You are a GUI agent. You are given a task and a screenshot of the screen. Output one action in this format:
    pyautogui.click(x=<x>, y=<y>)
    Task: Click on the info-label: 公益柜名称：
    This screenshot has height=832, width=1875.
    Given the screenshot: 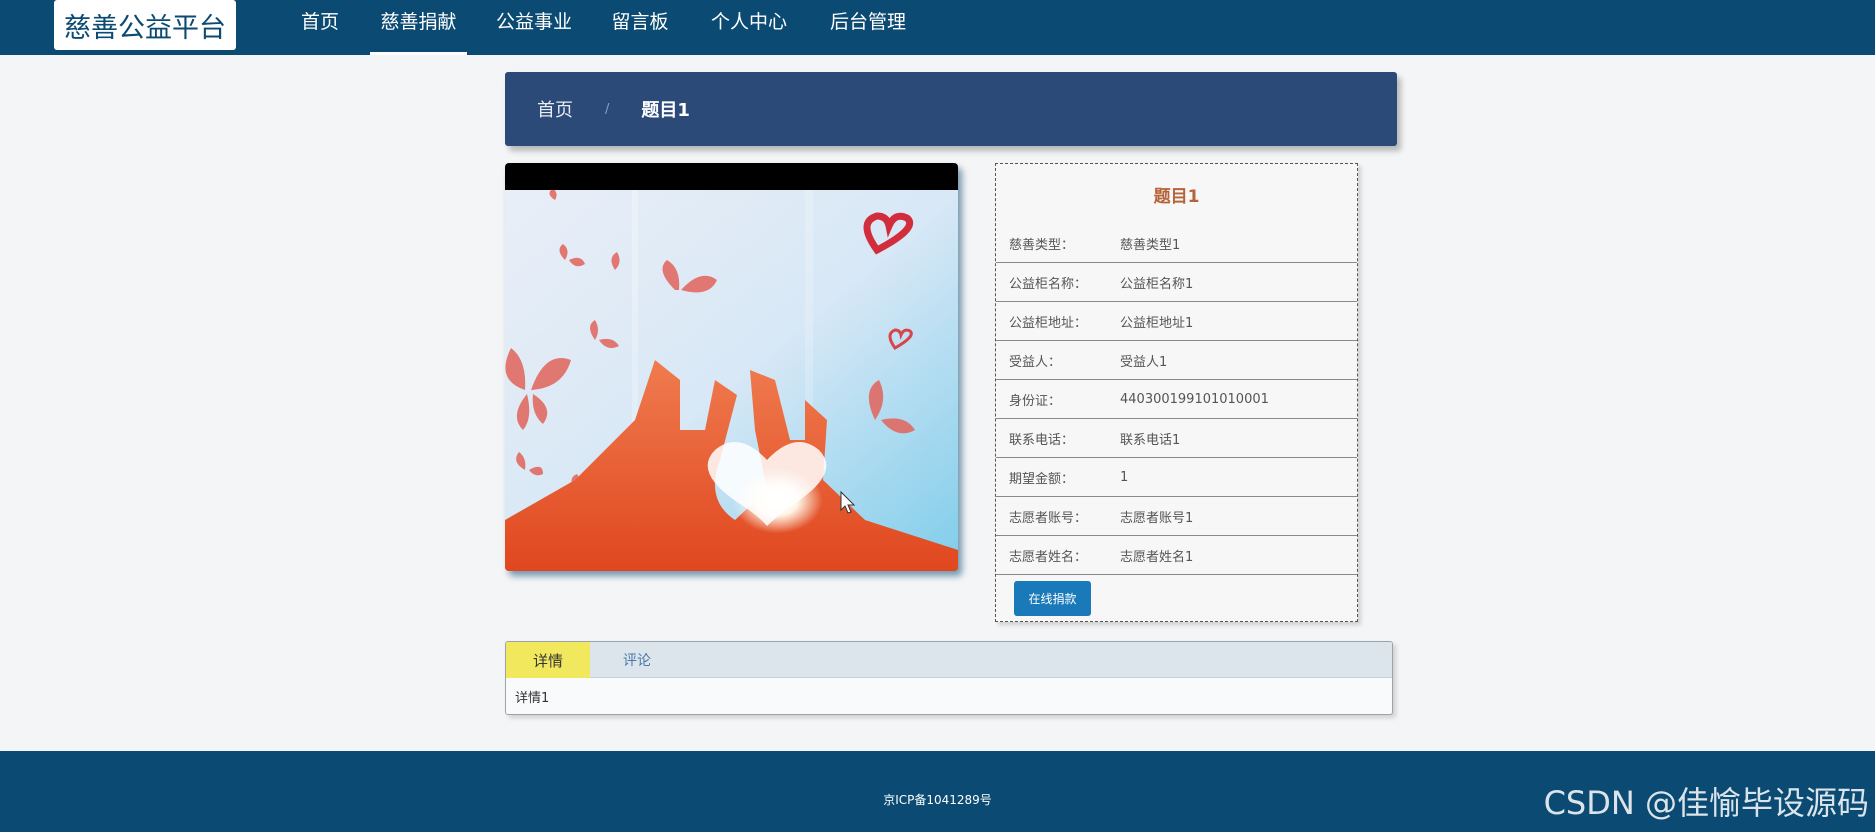 What is the action you would take?
    pyautogui.click(x=1048, y=284)
    